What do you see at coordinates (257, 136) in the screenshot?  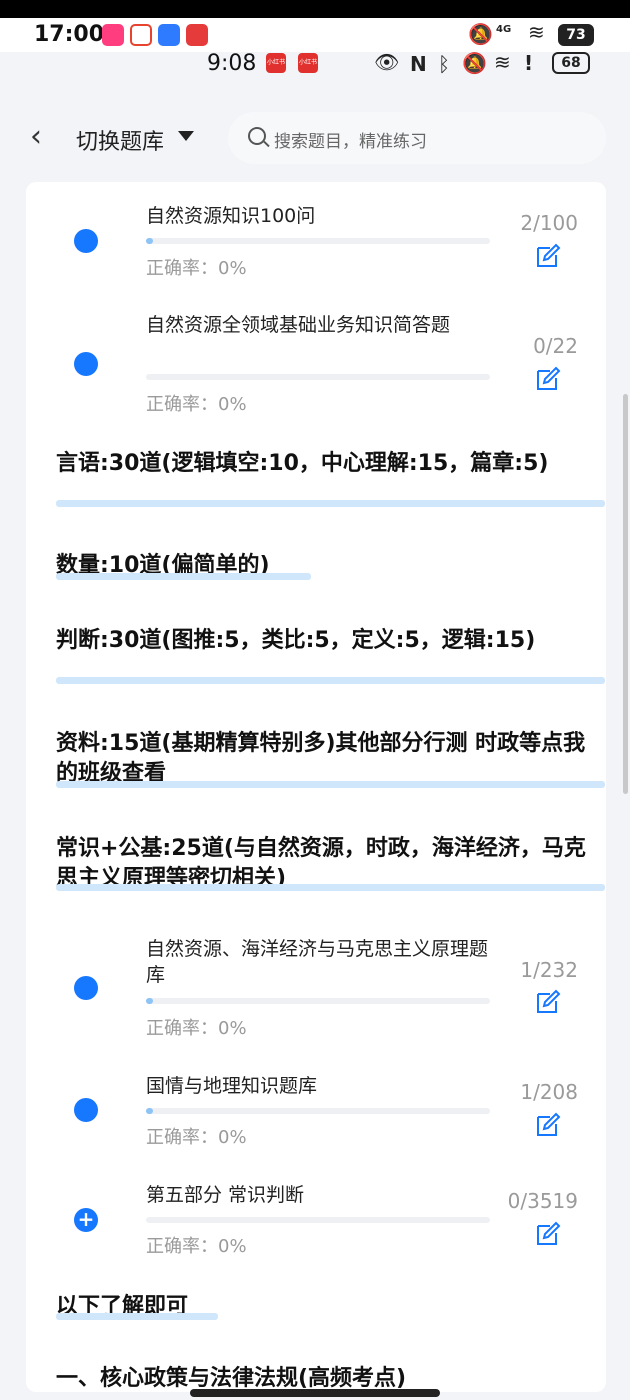 I see `search-icon` at bounding box center [257, 136].